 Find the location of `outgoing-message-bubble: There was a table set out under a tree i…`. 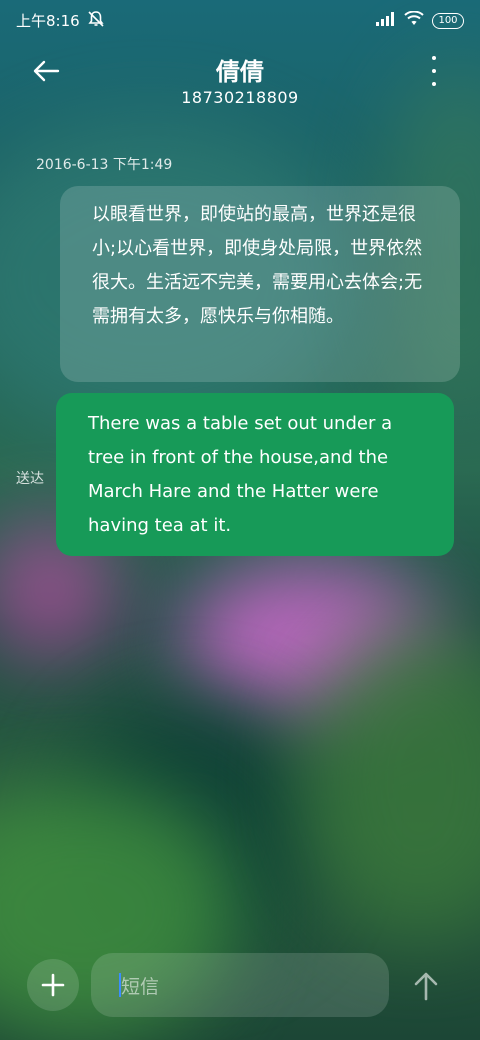

outgoing-message-bubble: There was a table set out under a tree i… is located at coordinates (255, 474).